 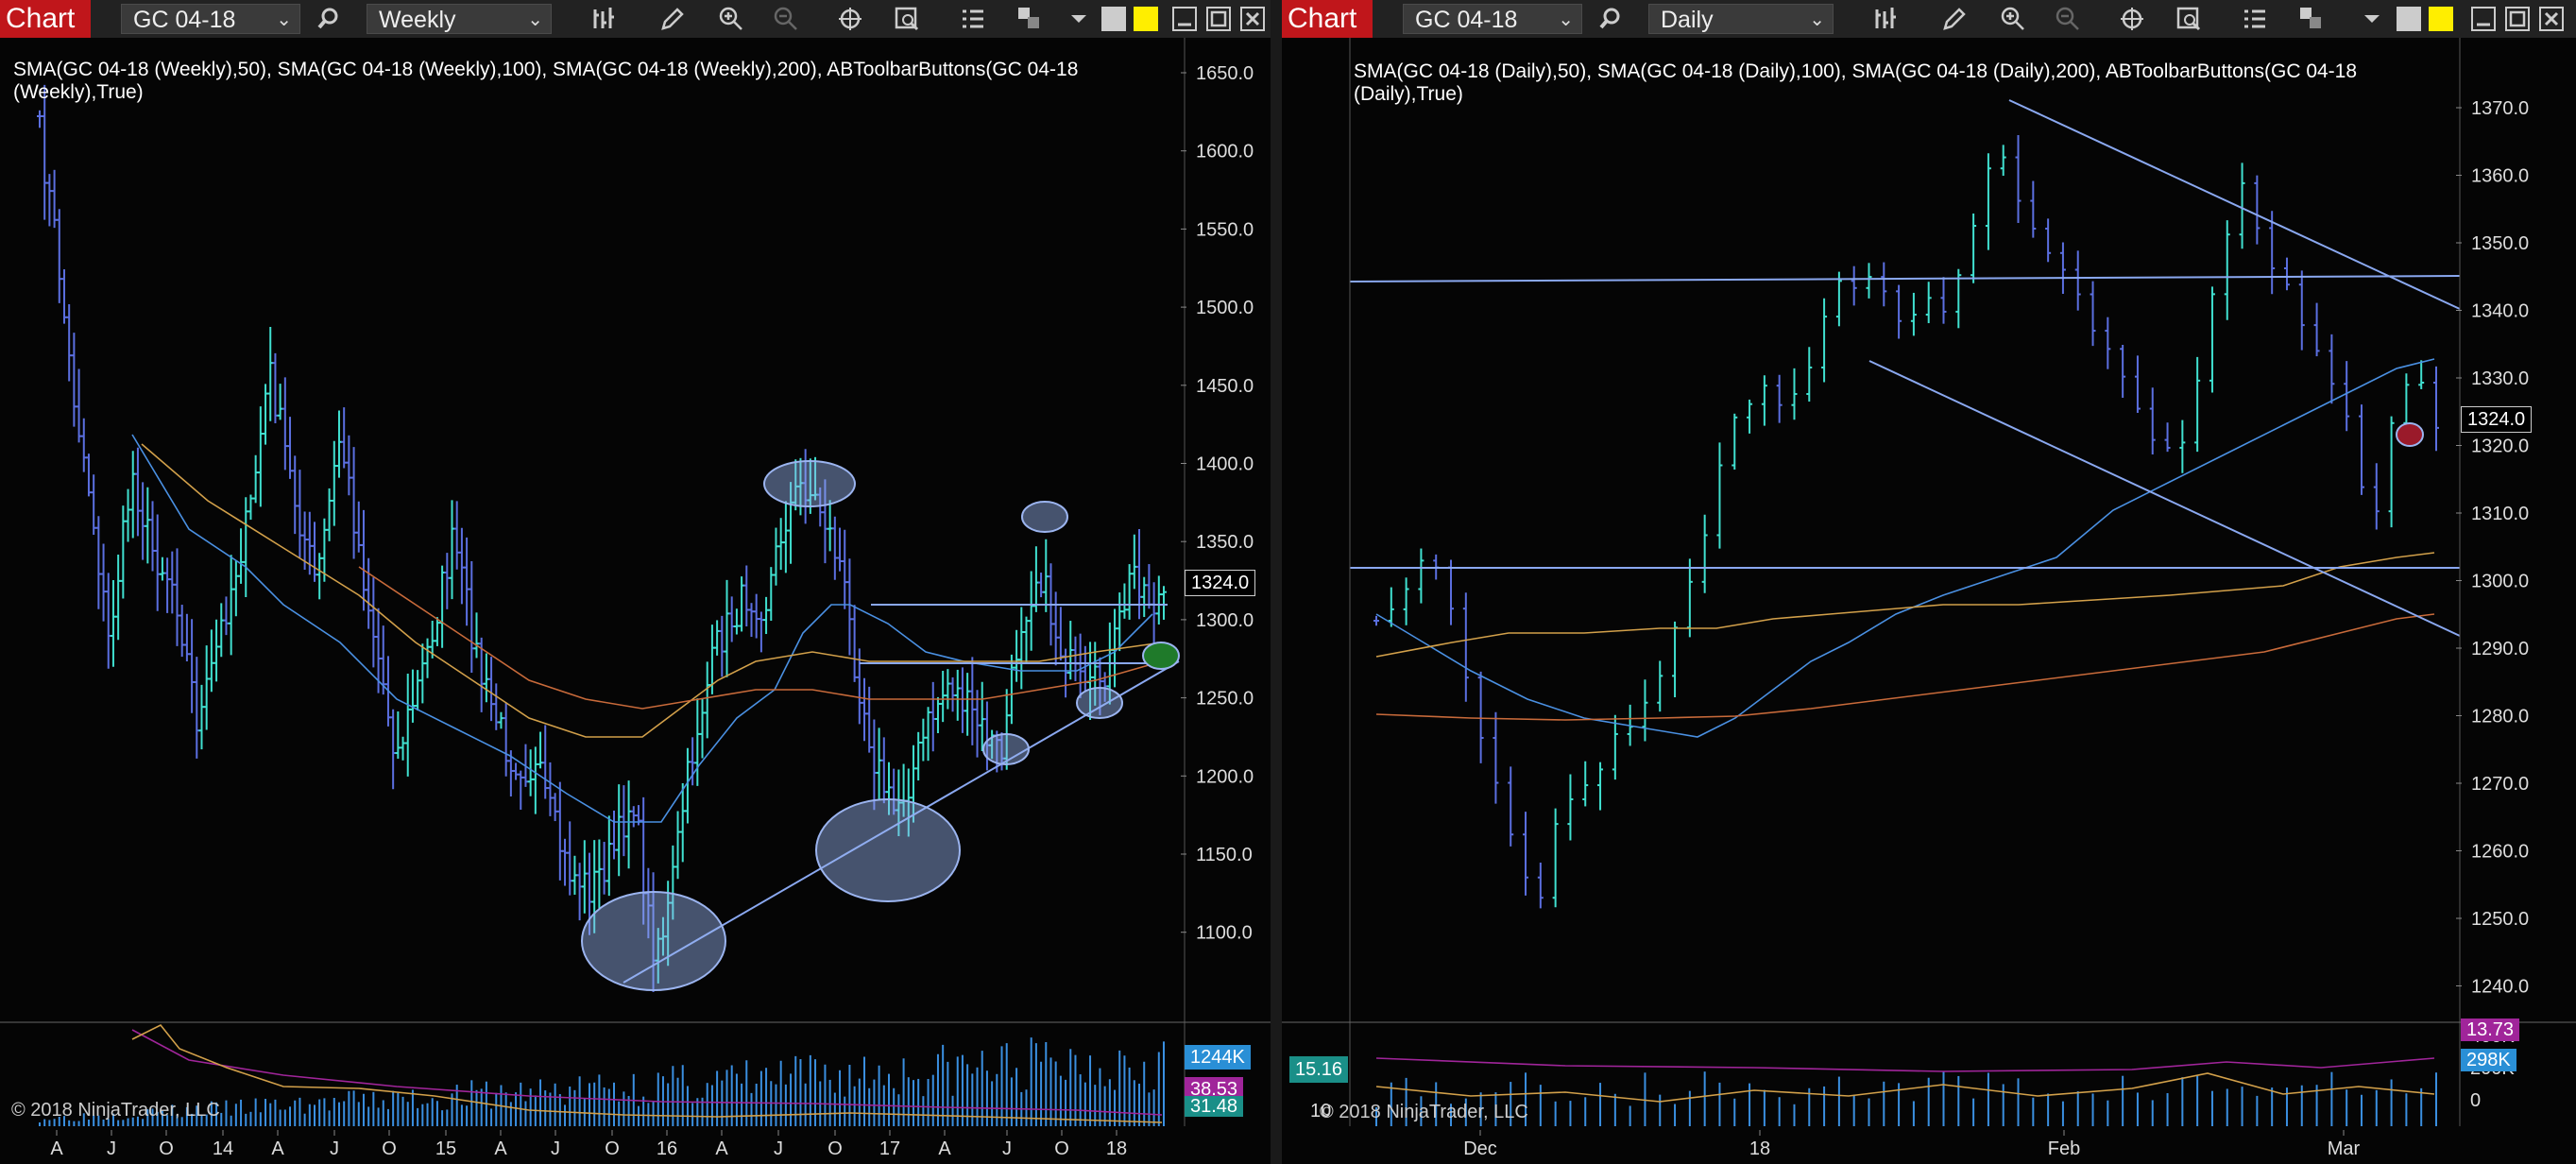 What do you see at coordinates (1319, 1069) in the screenshot?
I see `indicator-tag: 15.16` at bounding box center [1319, 1069].